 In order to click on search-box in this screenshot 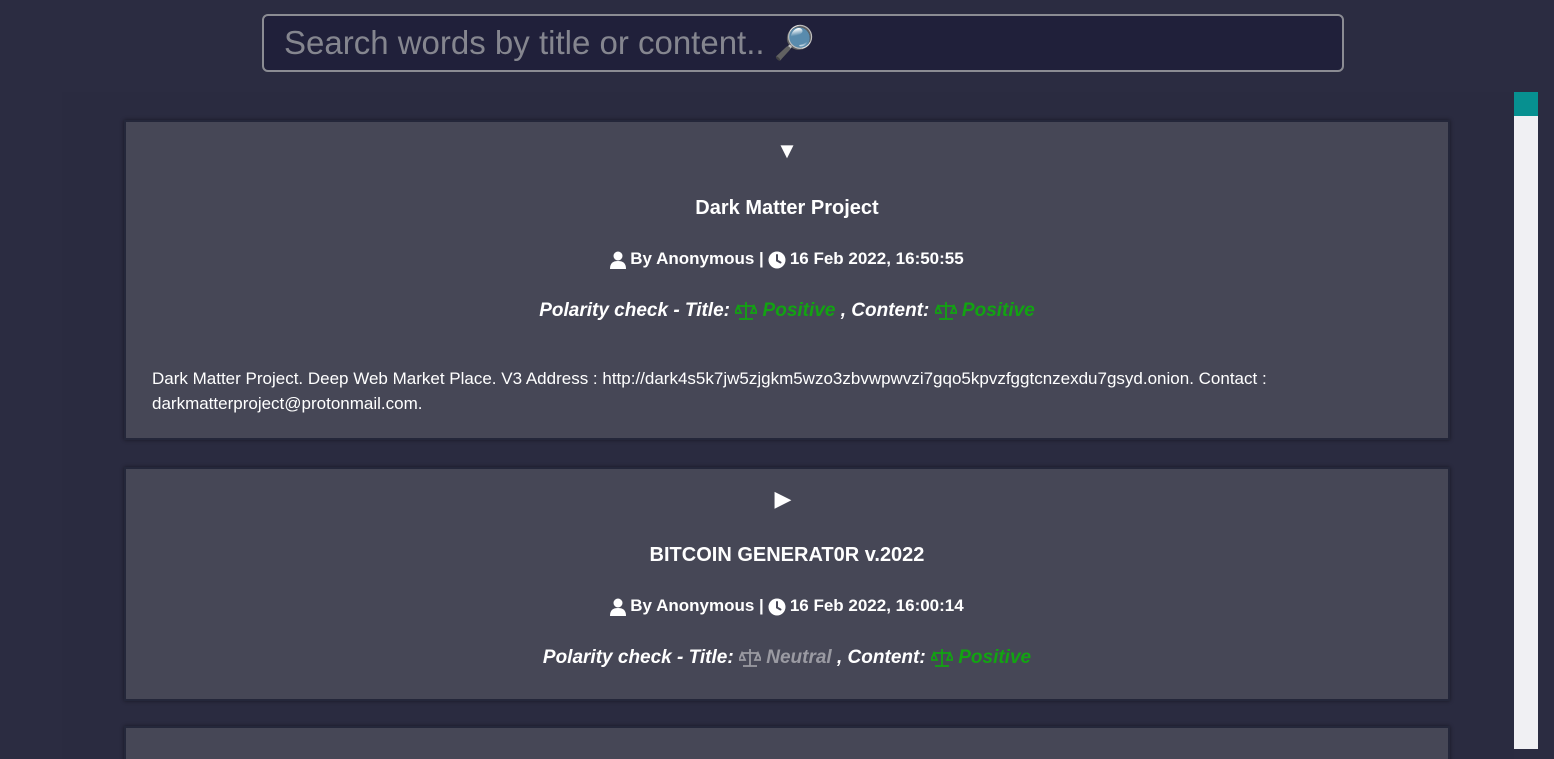, I will do `click(803, 43)`.